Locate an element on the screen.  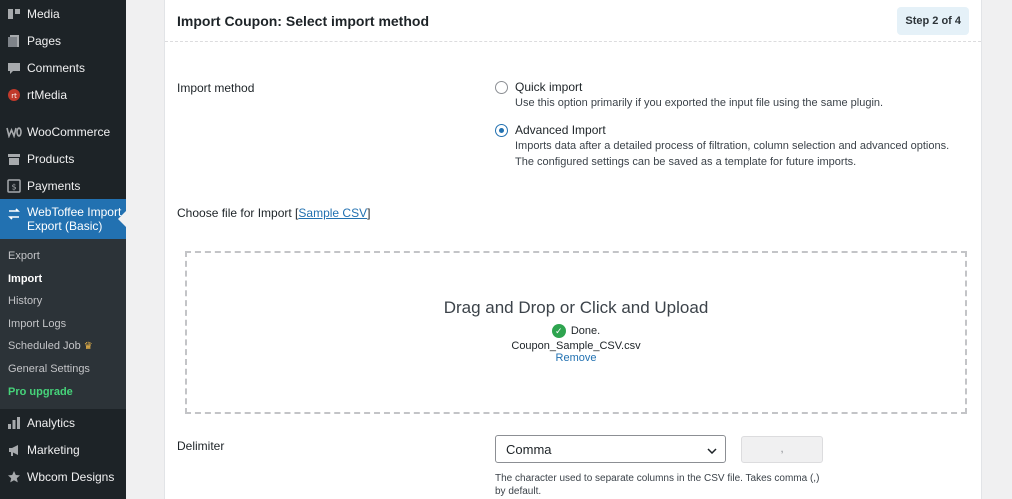
menu-item-comments: Comments is located at coordinates (63, 67).